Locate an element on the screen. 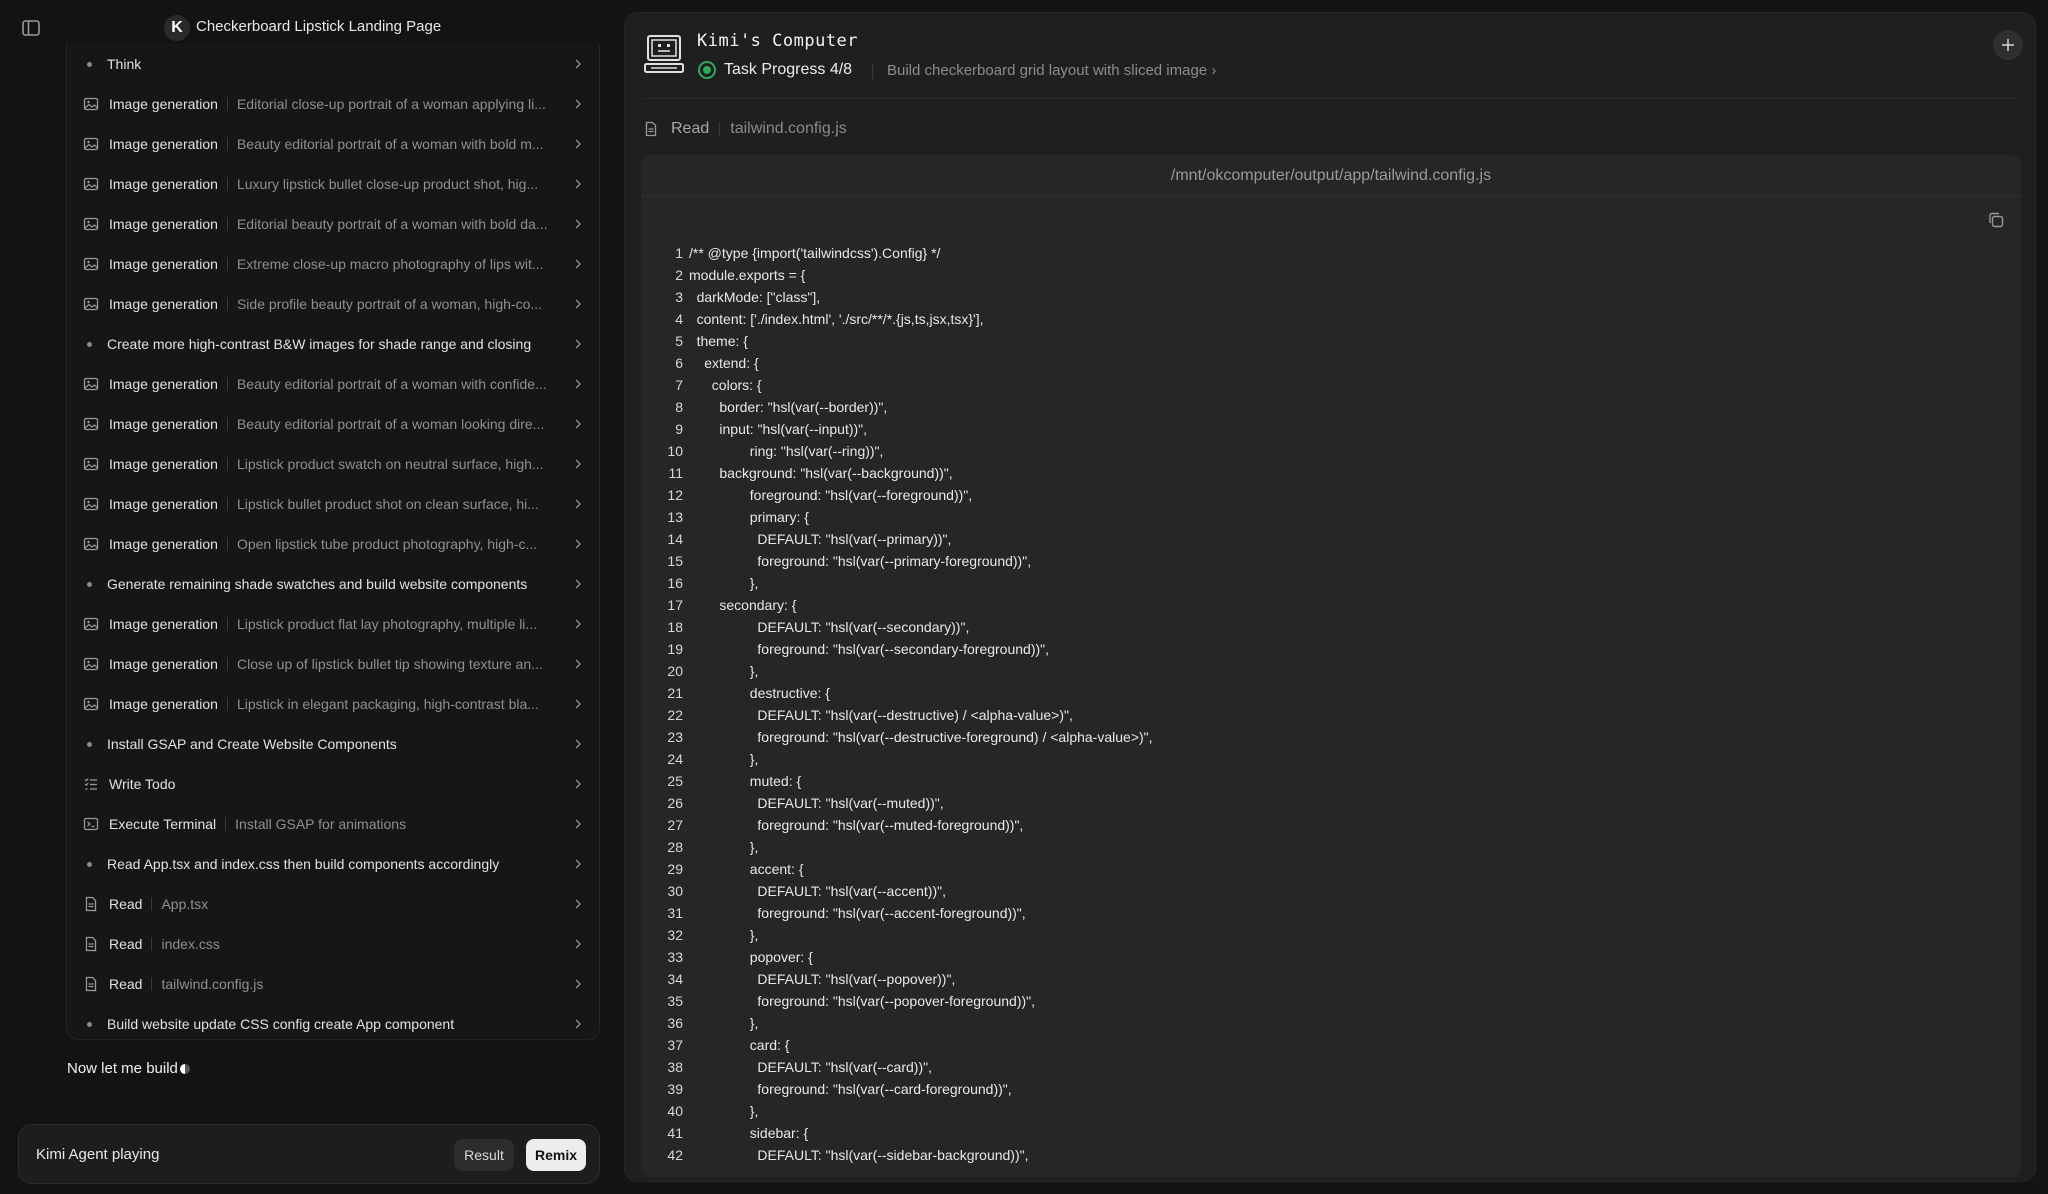 The height and width of the screenshot is (1194, 2048). agent-status-bar: Kimi Agent playing Result Remix is located at coordinates (309, 1154).